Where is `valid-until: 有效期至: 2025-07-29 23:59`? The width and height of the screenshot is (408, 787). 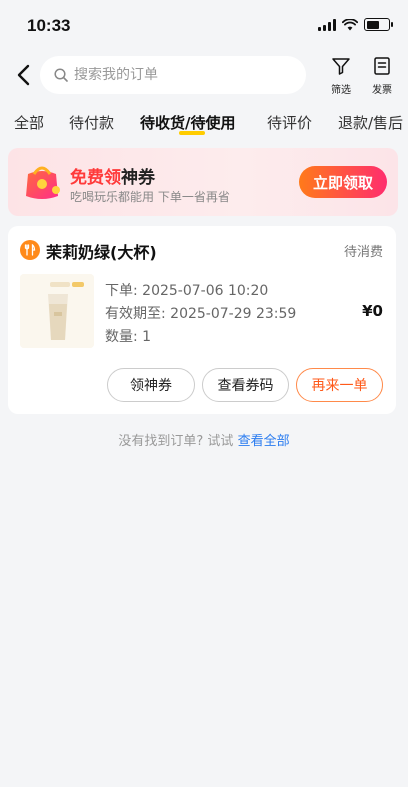 valid-until: 有效期至: 2025-07-29 23:59 is located at coordinates (201, 314).